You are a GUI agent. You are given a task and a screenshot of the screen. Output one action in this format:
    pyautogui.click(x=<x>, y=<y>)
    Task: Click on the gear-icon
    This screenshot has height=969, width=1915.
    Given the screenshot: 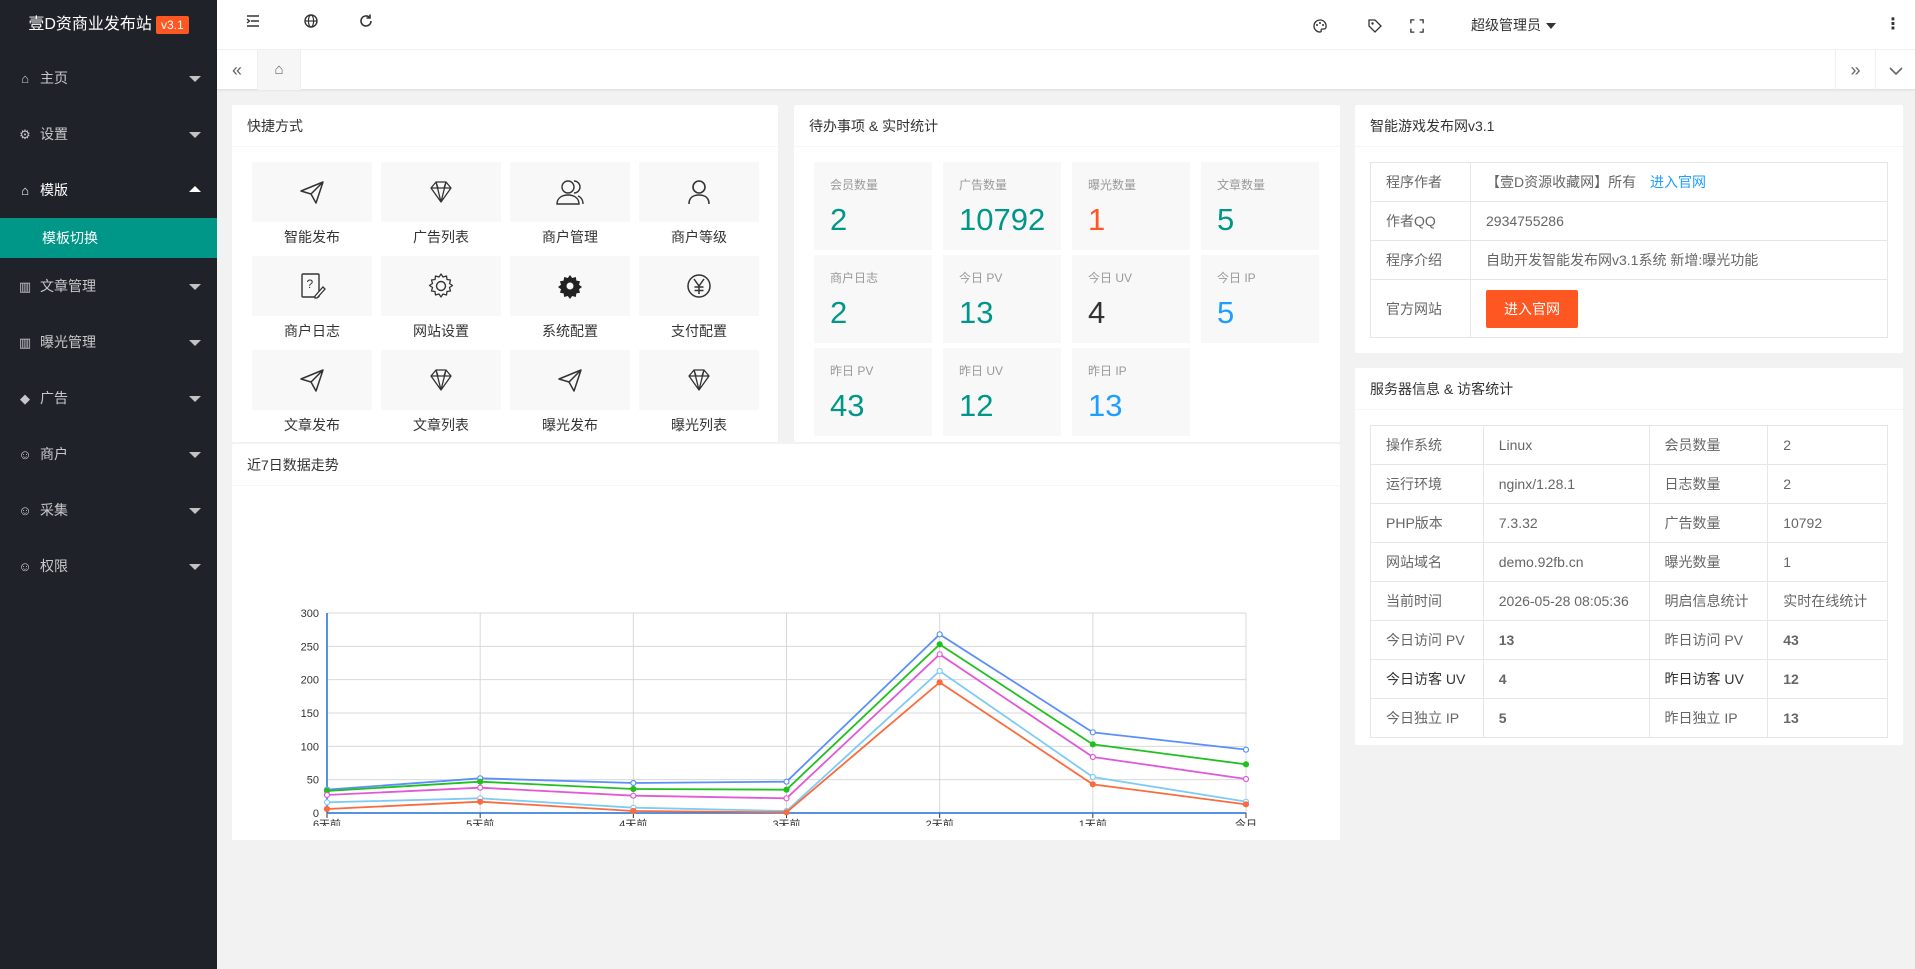 What is the action you would take?
    pyautogui.click(x=441, y=286)
    